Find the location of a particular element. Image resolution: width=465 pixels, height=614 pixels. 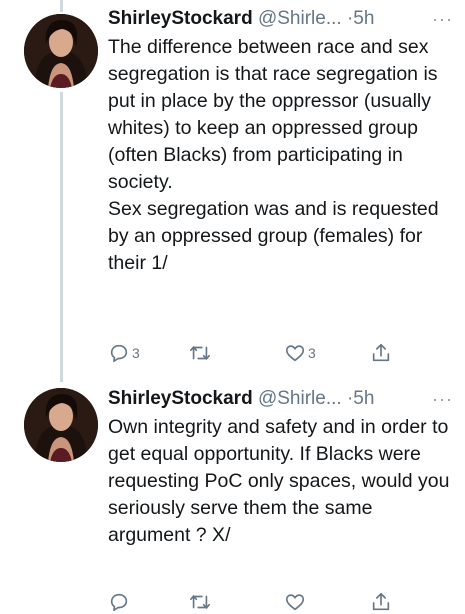

reply-count: 3 is located at coordinates (136, 353).